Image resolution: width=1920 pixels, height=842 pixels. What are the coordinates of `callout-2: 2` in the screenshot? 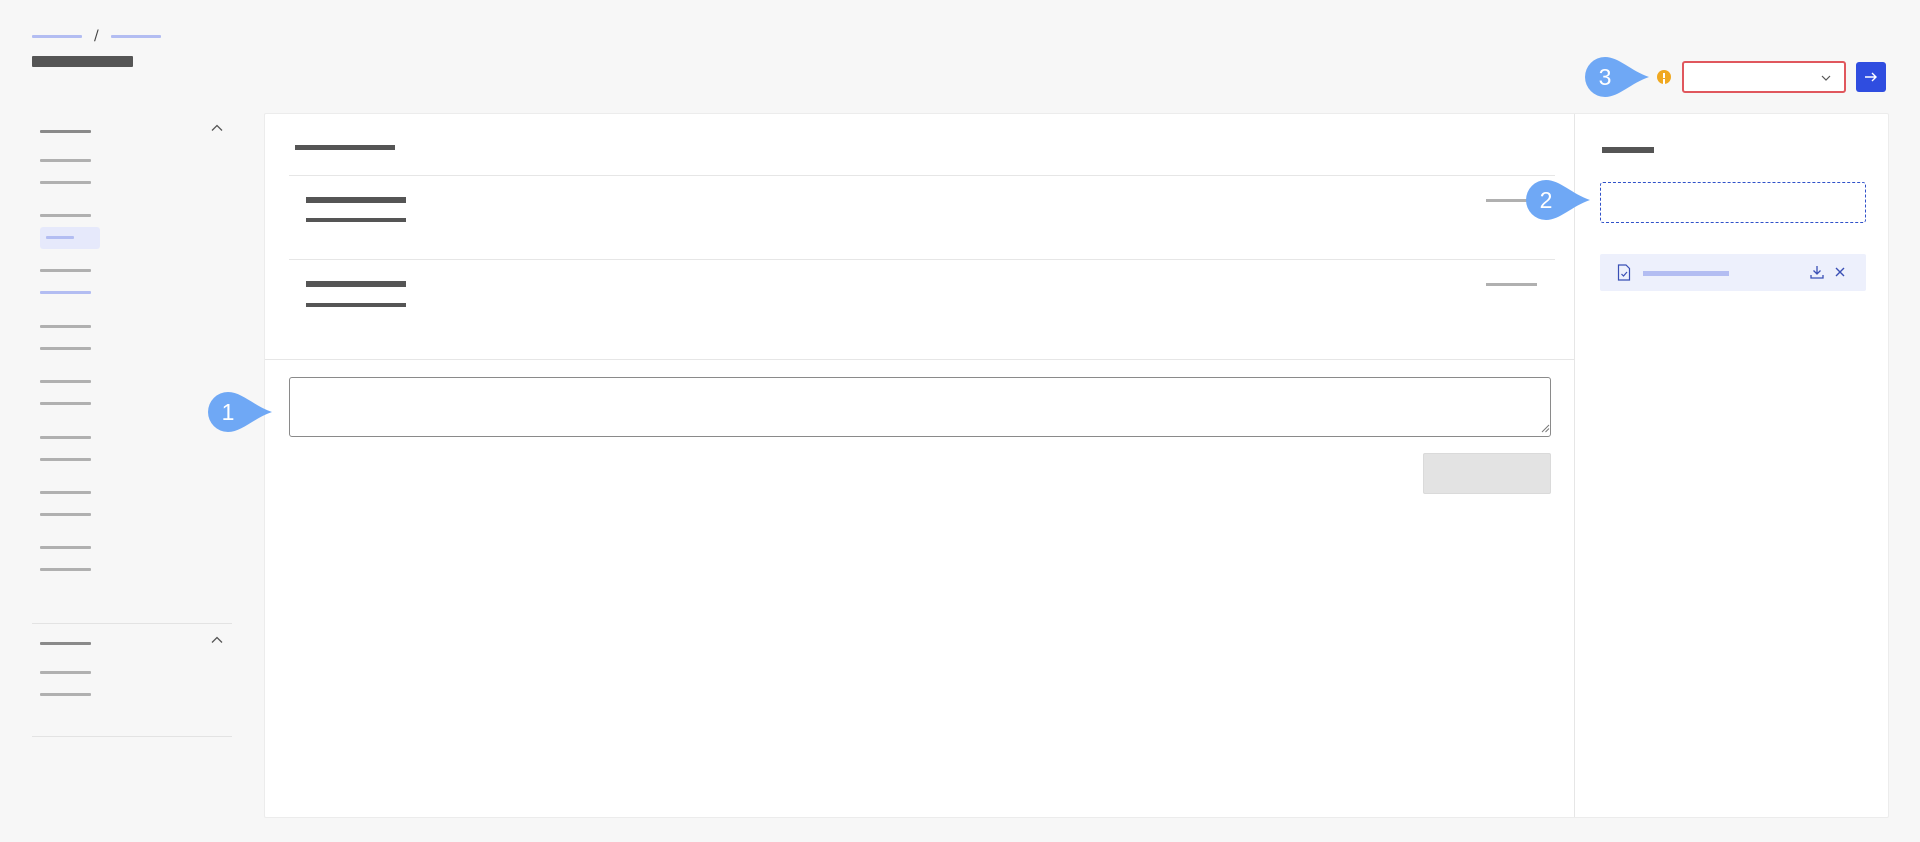 It's located at (1558, 200).